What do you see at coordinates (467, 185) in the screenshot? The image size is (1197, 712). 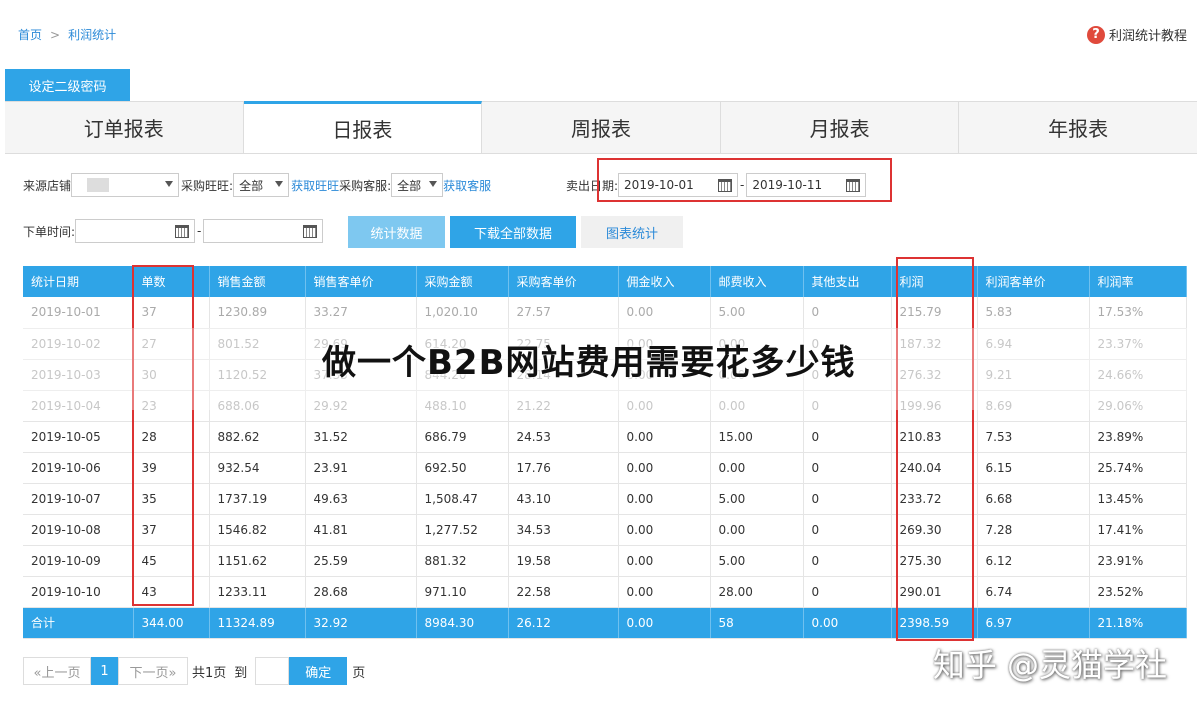 I see `get-service-link: 获取客服` at bounding box center [467, 185].